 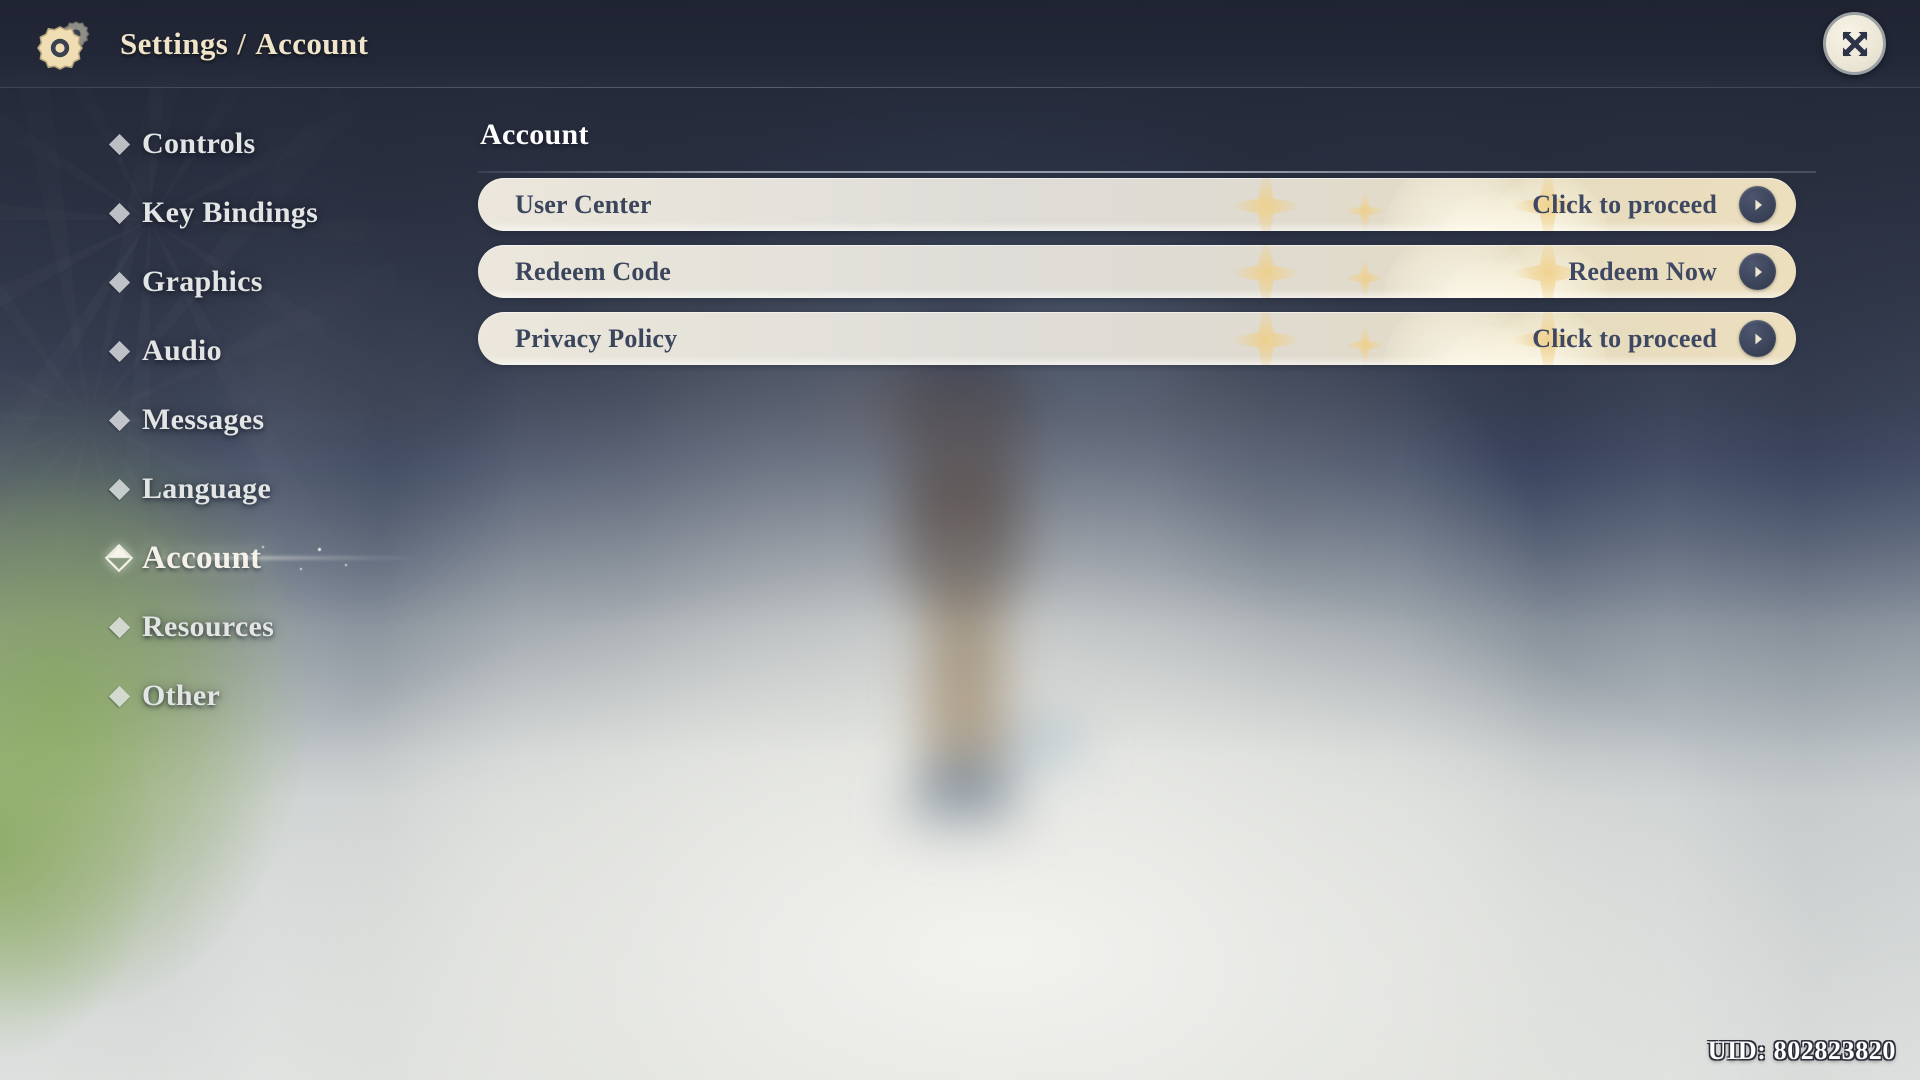 I want to click on sidebar-item-other: Other, so click(x=200, y=696).